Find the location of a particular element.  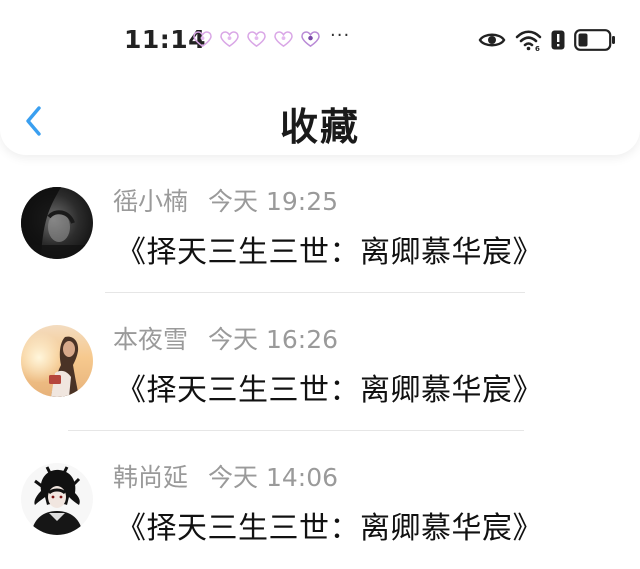

item-time: 今天 19:25 is located at coordinates (273, 201).